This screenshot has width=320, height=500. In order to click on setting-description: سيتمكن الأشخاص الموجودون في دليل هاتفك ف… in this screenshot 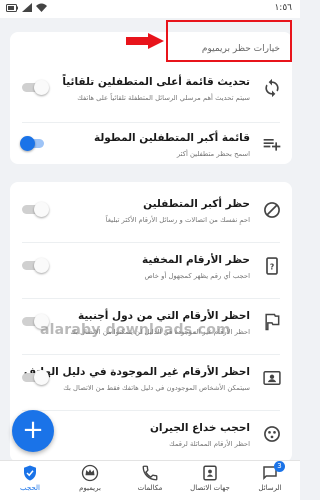, I will do `click(156, 388)`.